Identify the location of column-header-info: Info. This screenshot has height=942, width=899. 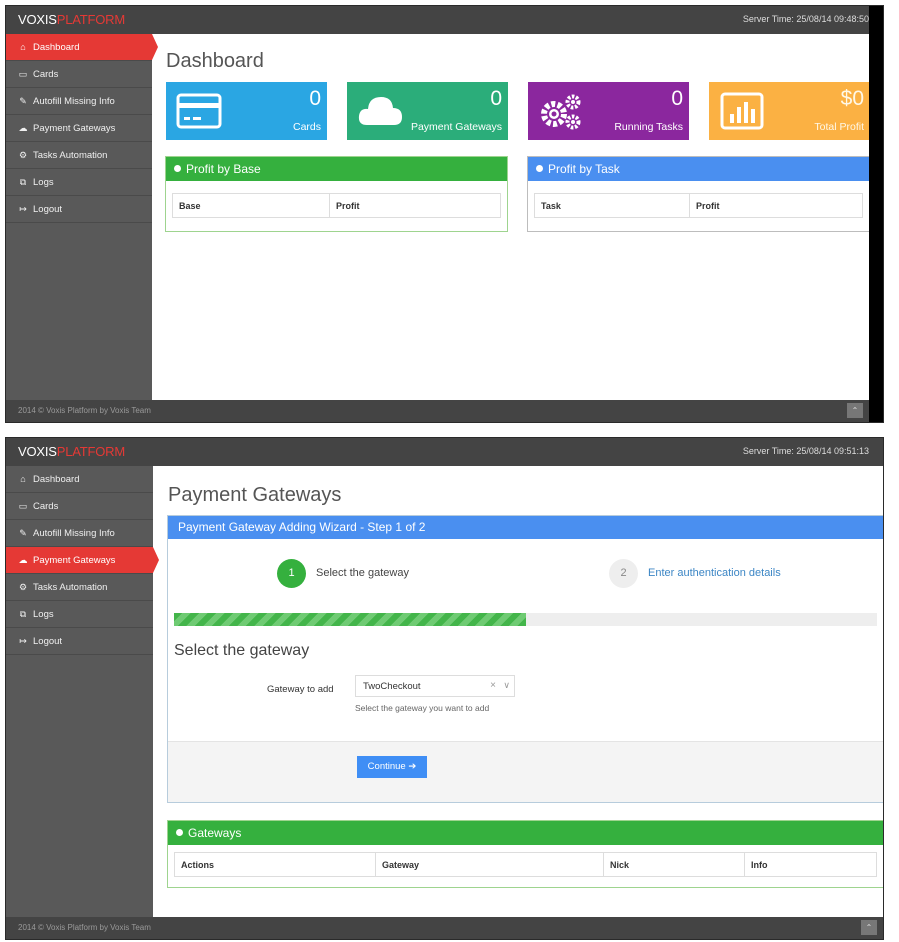
(811, 864).